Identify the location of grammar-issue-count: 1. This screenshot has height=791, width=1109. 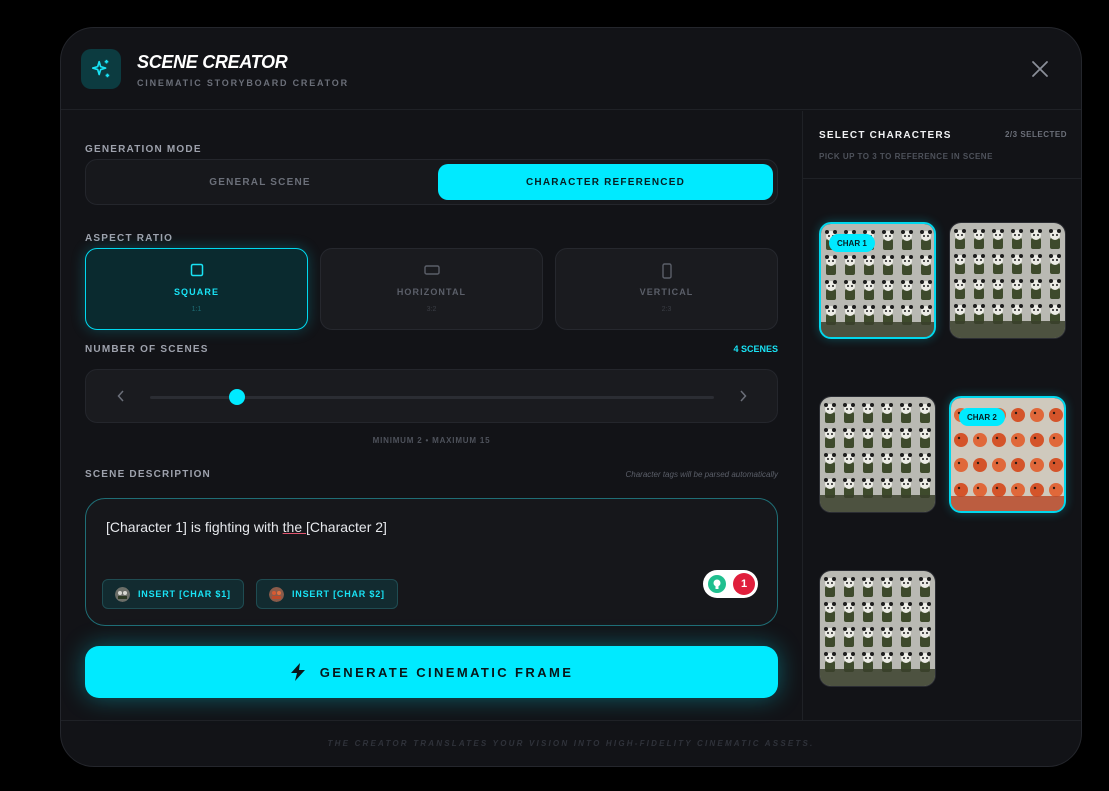
(744, 584).